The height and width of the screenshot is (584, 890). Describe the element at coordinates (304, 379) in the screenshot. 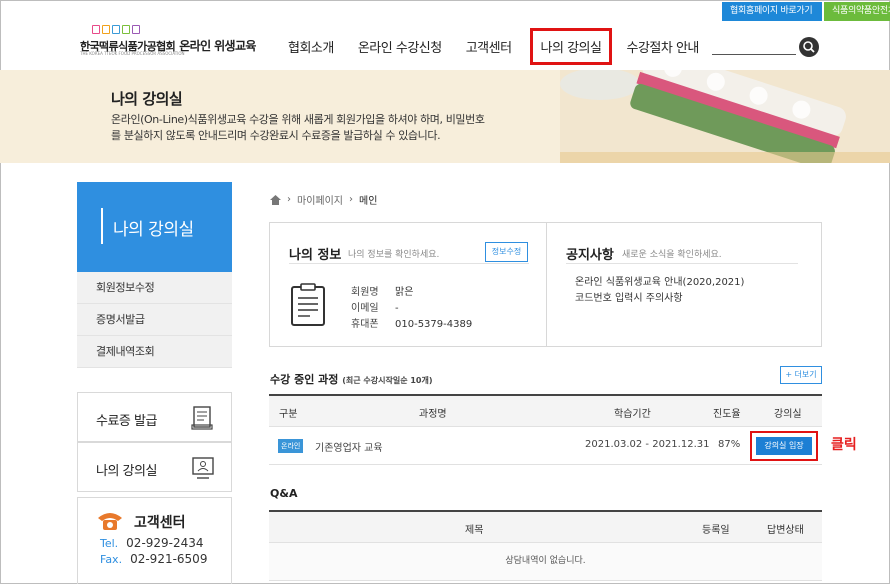

I see `courses-title-text: 수강 중인 과정` at that location.